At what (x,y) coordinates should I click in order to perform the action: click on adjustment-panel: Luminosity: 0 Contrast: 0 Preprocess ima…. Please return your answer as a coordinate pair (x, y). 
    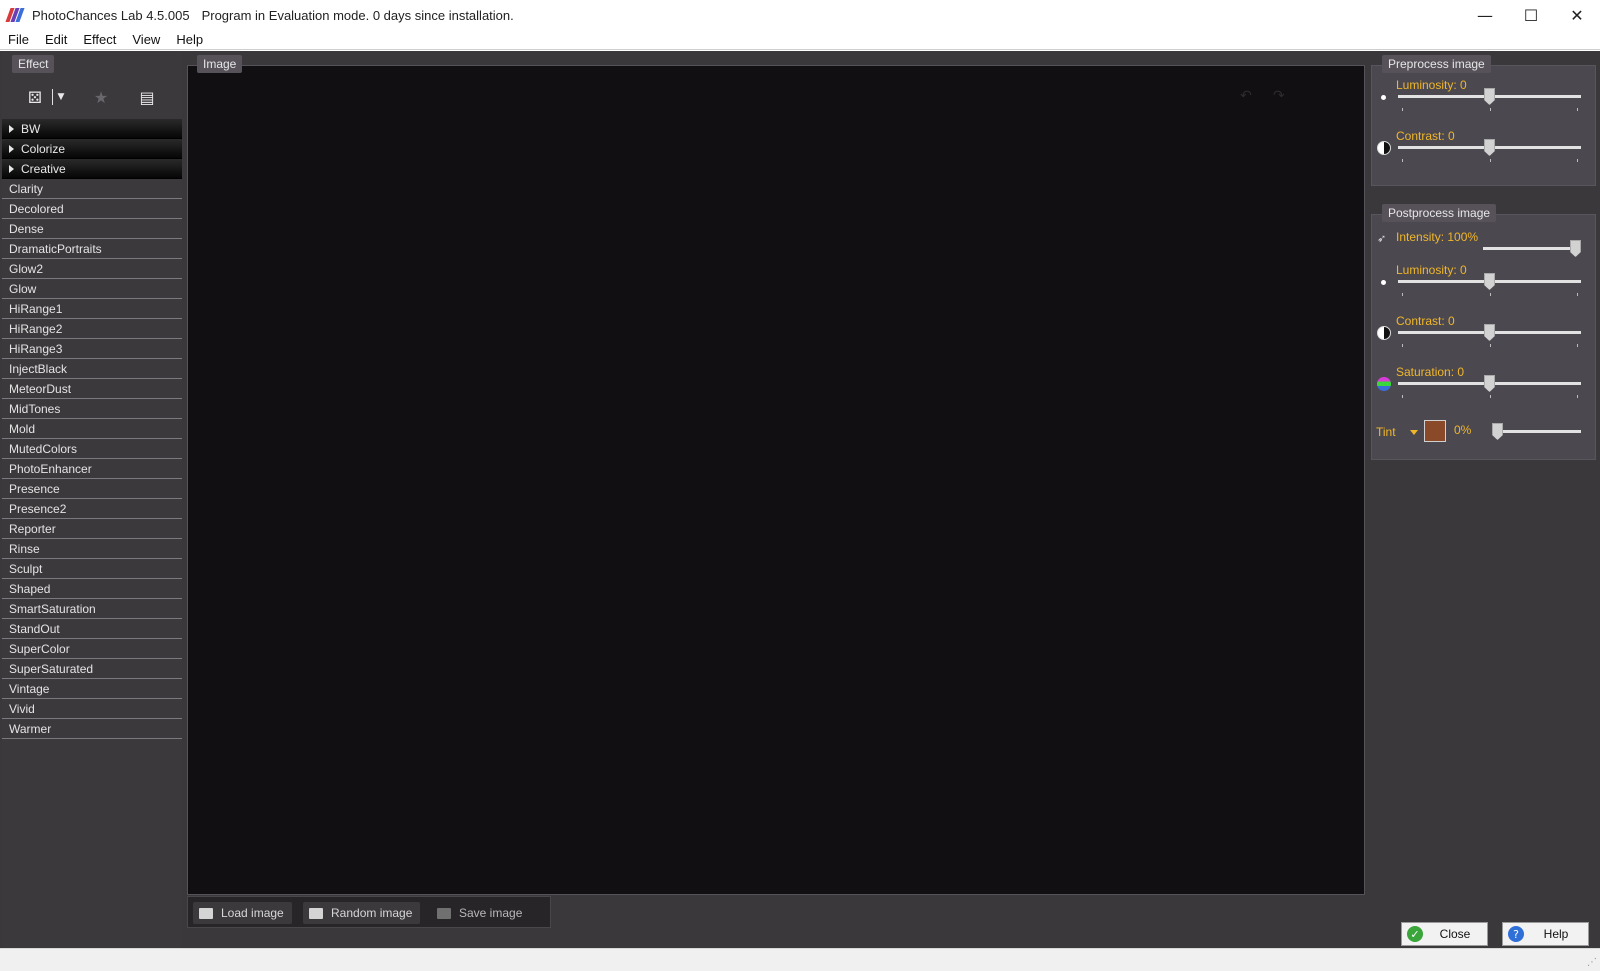
    Looking at the image, I should click on (1484, 499).